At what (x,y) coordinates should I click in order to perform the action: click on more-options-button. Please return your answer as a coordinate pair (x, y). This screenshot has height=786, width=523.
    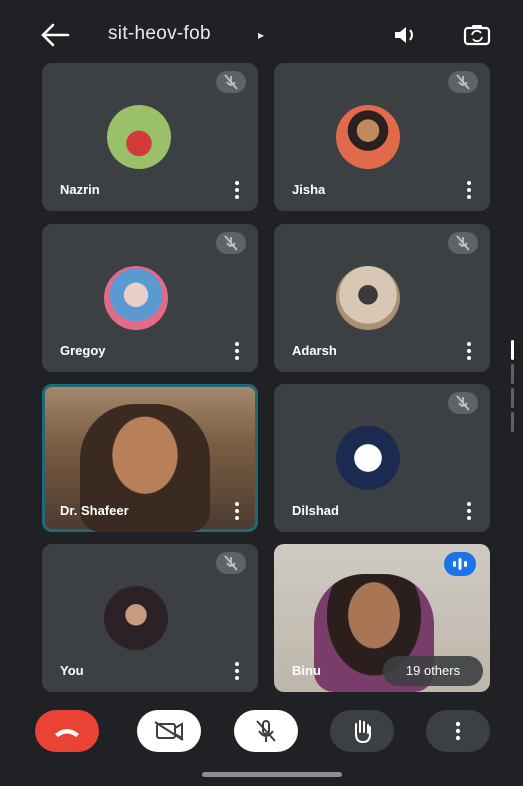
    Looking at the image, I should click on (458, 731).